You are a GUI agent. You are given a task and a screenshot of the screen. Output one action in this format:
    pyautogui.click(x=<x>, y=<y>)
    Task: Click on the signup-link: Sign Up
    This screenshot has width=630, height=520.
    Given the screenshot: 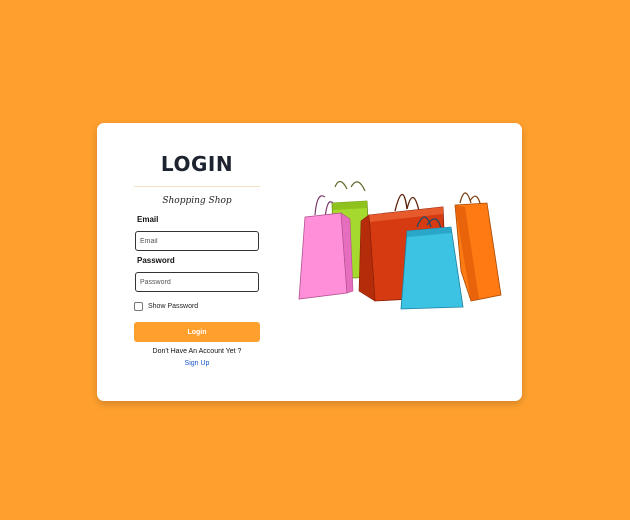 What is the action you would take?
    pyautogui.click(x=197, y=363)
    